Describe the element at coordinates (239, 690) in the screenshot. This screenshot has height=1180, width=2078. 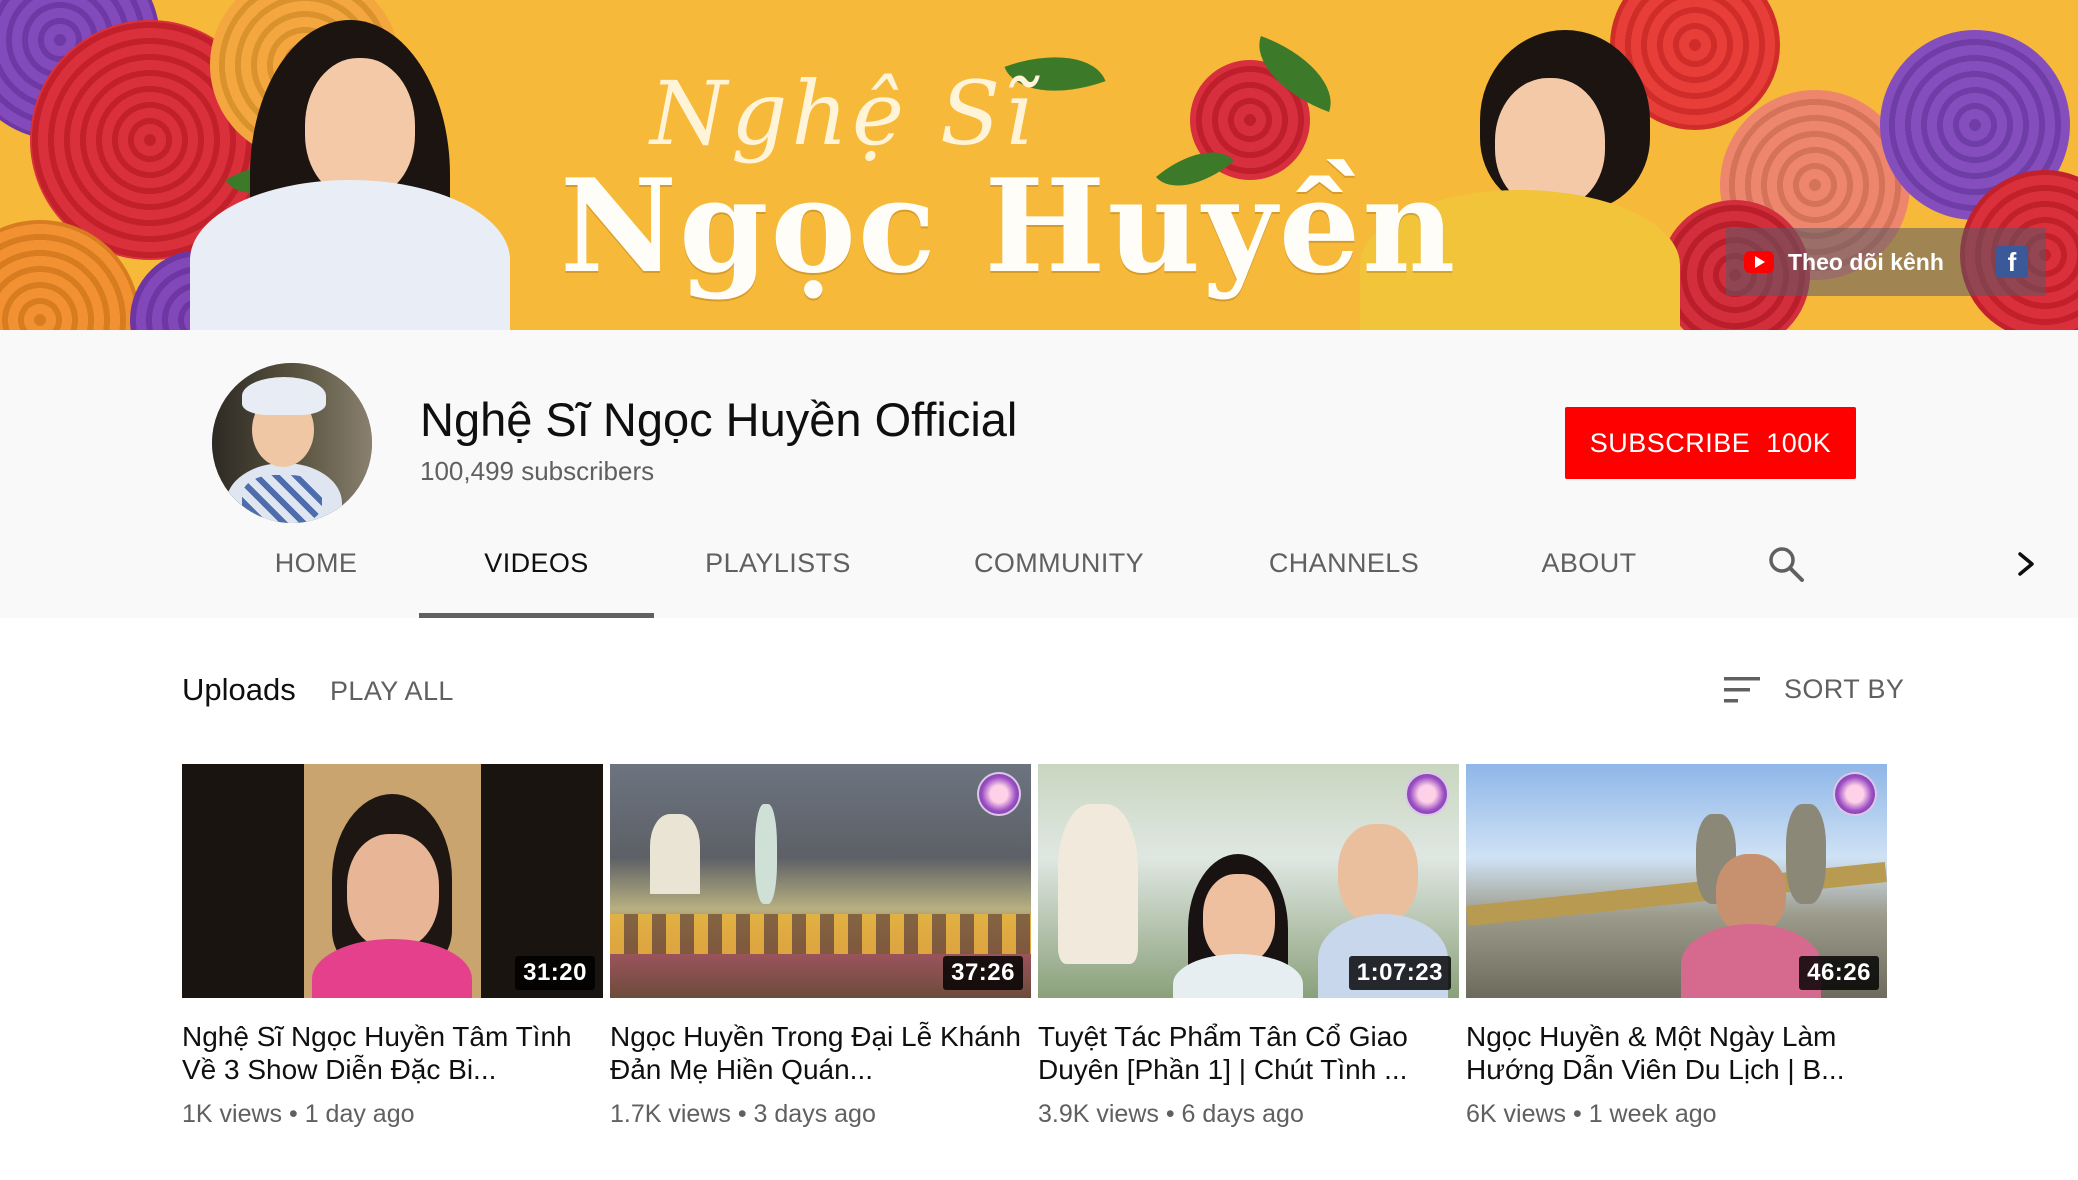
I see `section-title: Uploads` at that location.